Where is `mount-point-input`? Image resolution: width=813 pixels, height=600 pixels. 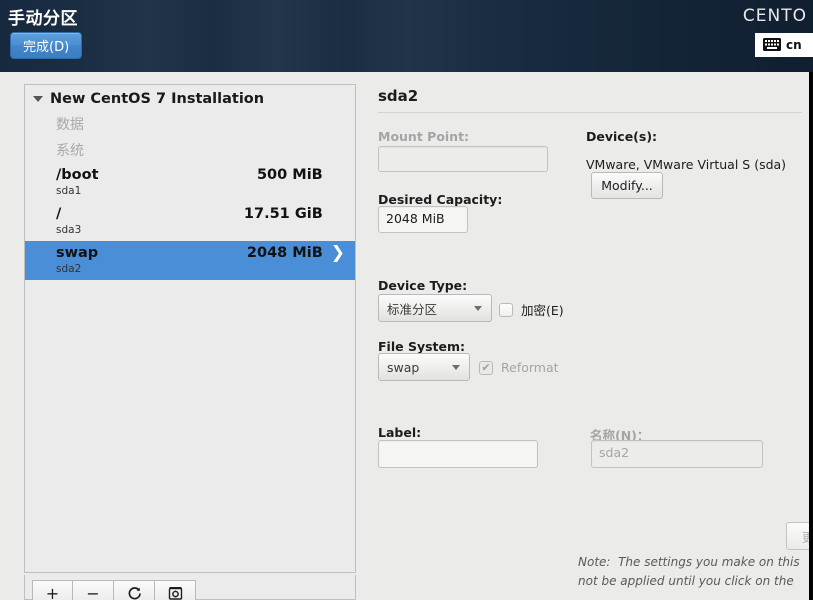 mount-point-input is located at coordinates (463, 159).